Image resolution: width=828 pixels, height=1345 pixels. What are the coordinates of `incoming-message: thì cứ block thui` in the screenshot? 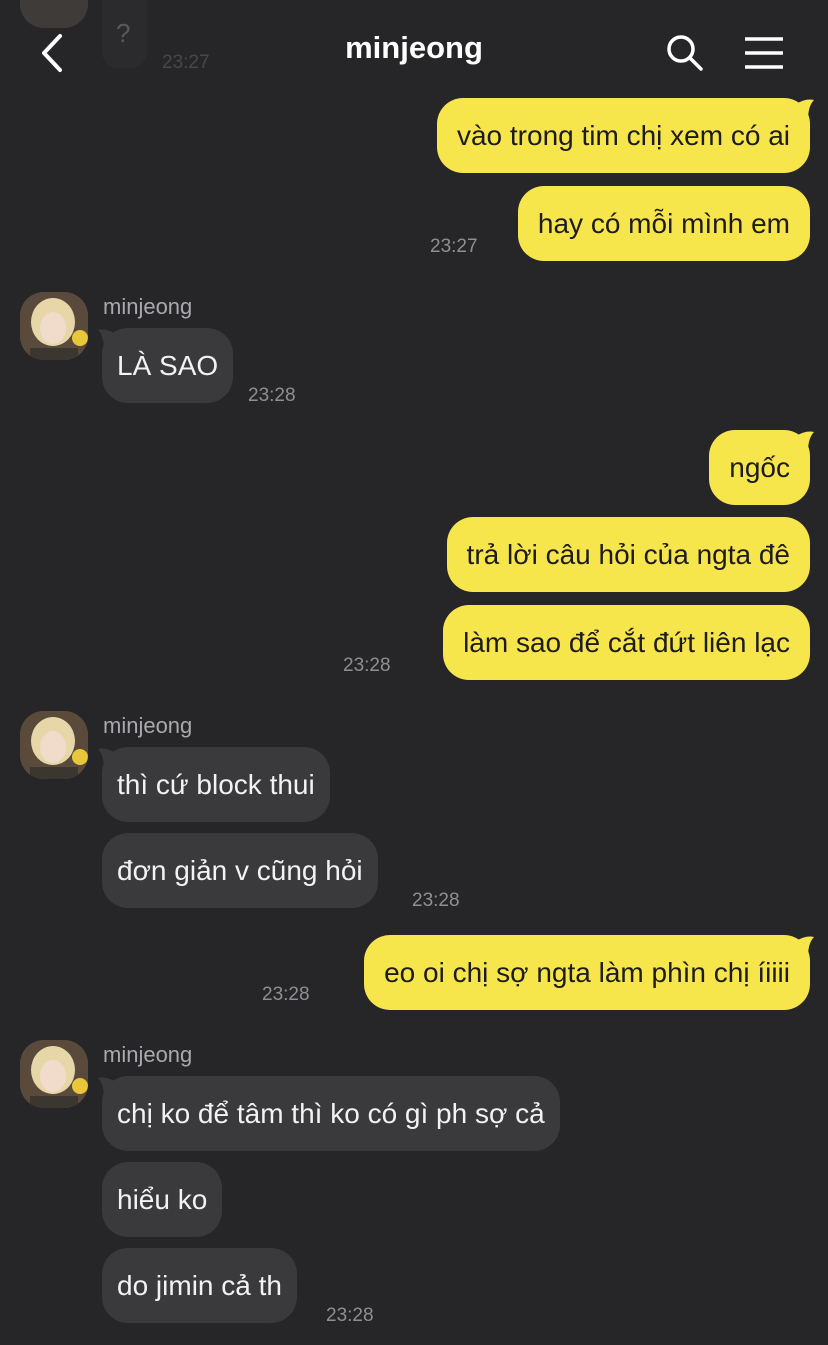 It's located at (216, 784).